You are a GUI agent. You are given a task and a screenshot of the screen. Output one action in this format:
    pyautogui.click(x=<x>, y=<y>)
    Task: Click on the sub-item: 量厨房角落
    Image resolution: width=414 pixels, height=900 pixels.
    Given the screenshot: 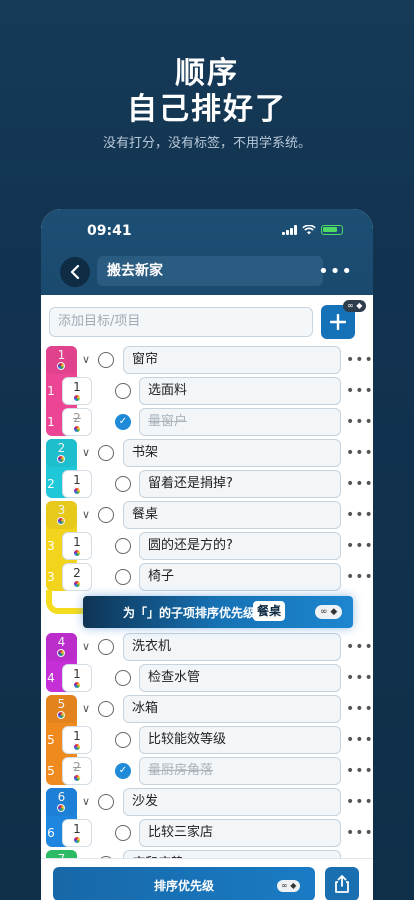 What is the action you would take?
    pyautogui.click(x=240, y=771)
    